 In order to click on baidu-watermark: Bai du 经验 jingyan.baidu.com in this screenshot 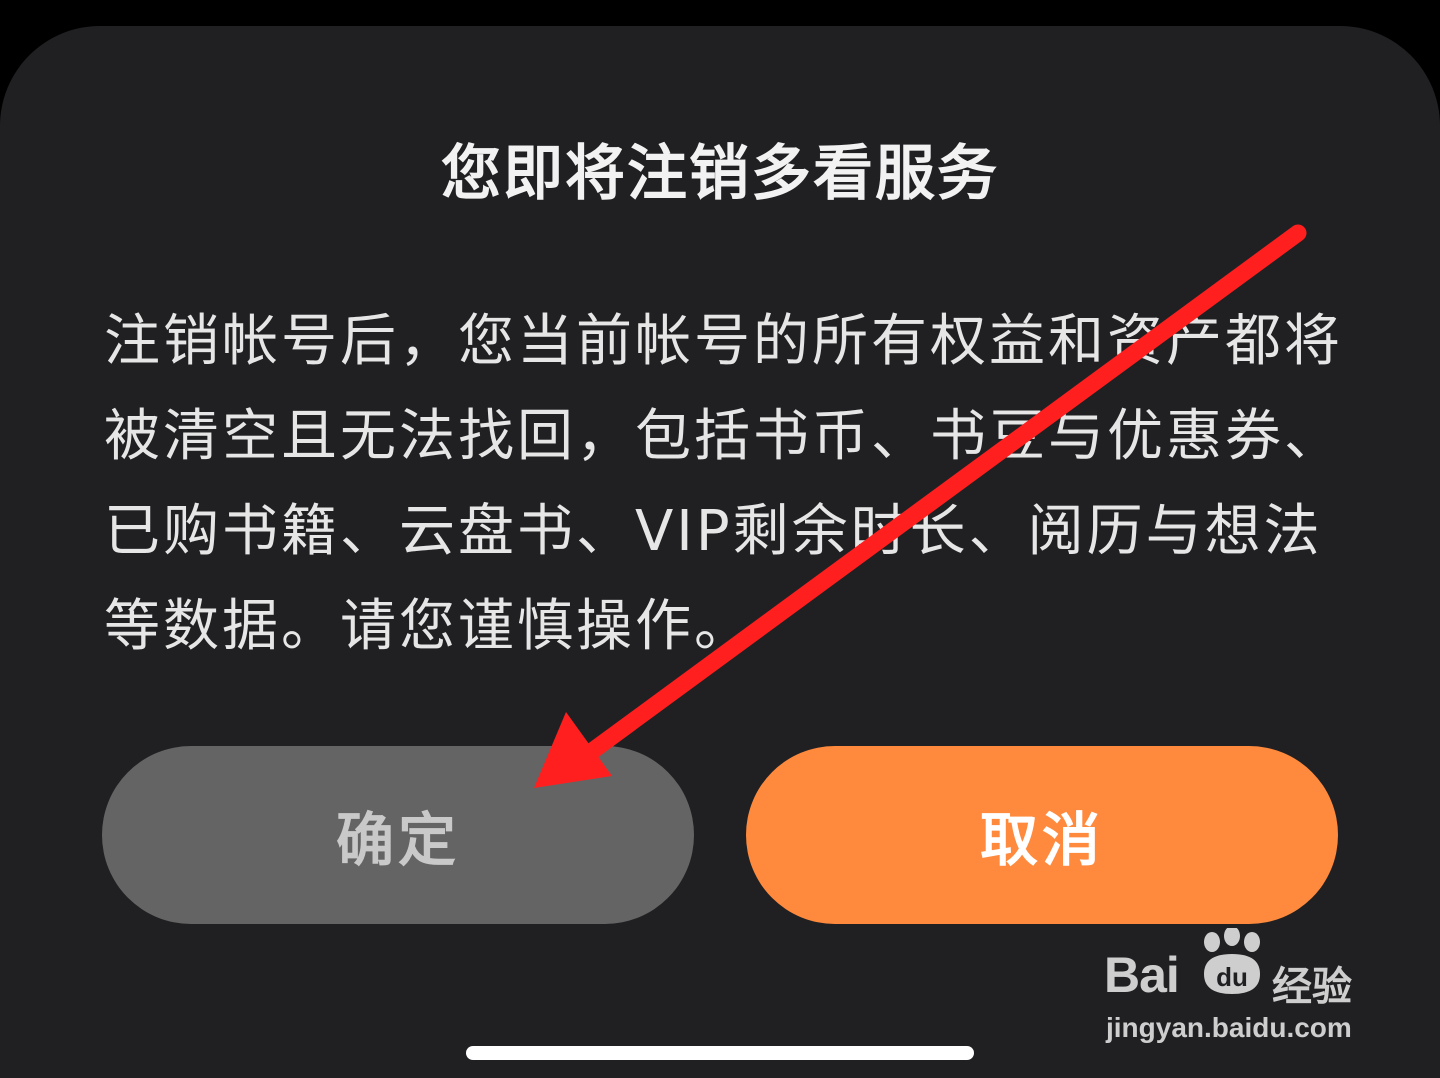, I will do `click(1239, 988)`.